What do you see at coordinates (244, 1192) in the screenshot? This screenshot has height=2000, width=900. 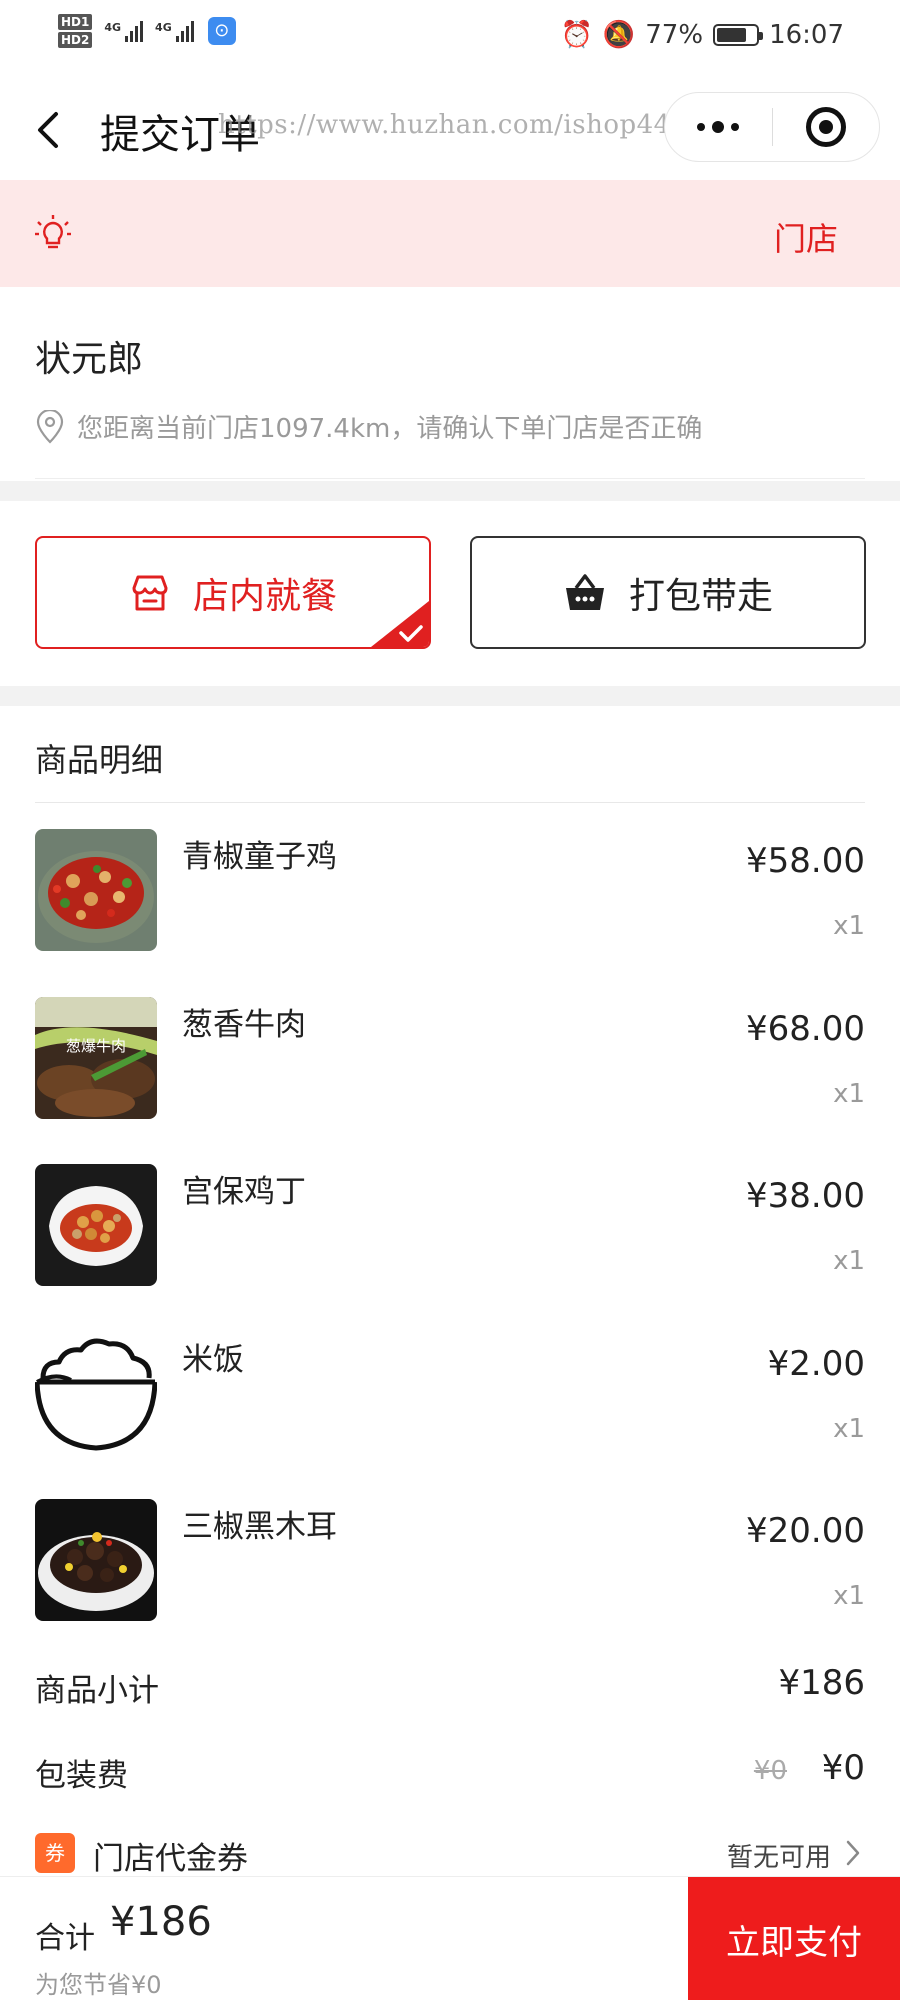 I see `item-name: 宫保鸡丁` at bounding box center [244, 1192].